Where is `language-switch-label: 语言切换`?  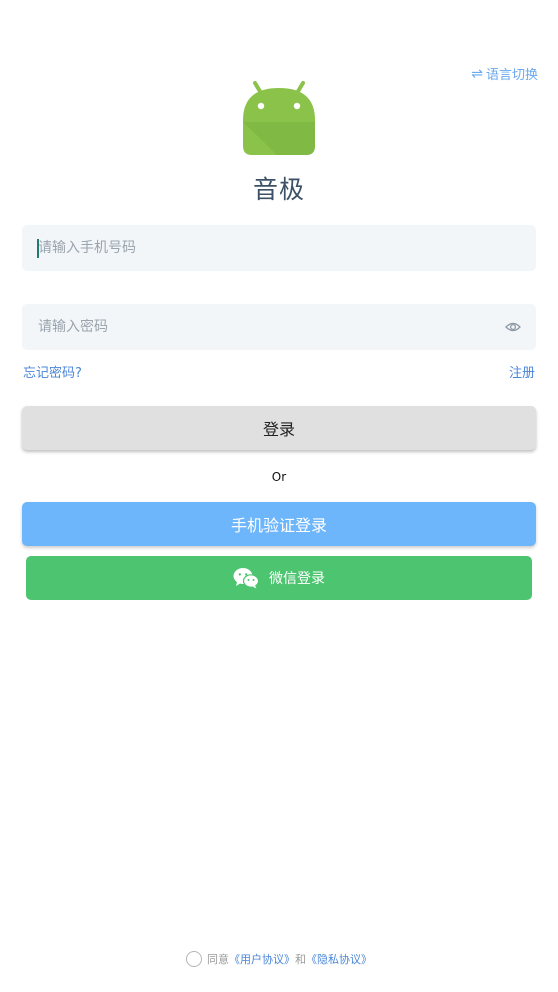 language-switch-label: 语言切换 is located at coordinates (511, 75).